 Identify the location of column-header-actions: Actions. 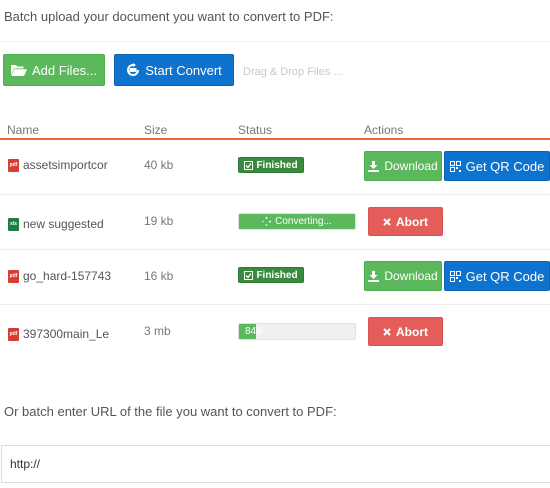
(384, 130).